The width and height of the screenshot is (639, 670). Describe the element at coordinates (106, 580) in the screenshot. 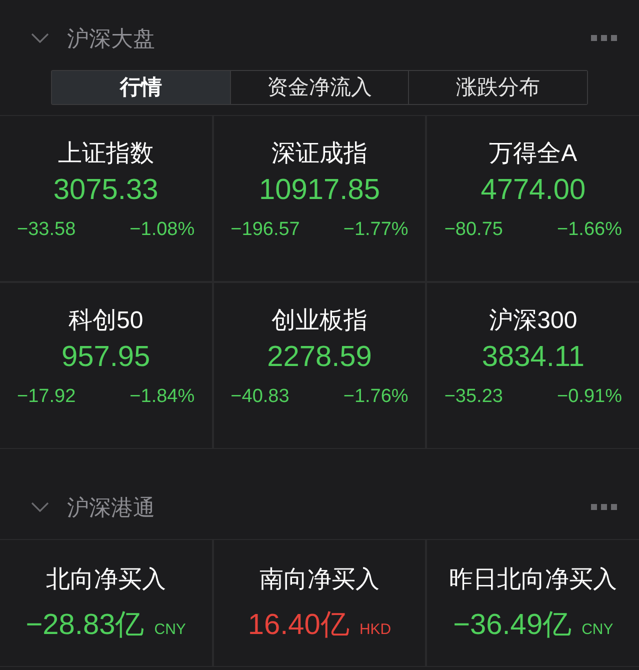

I see `flow-name: 北向净买入` at that location.